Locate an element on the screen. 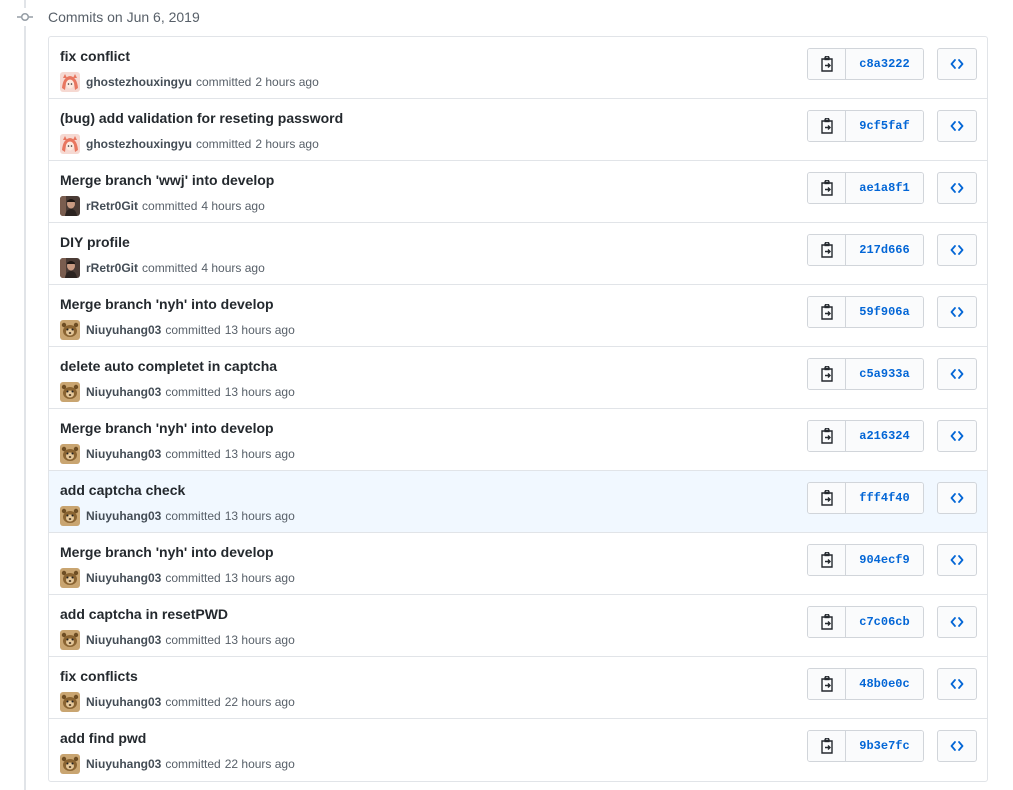 This screenshot has width=1013, height=790. commit-node-icon is located at coordinates (25, 17).